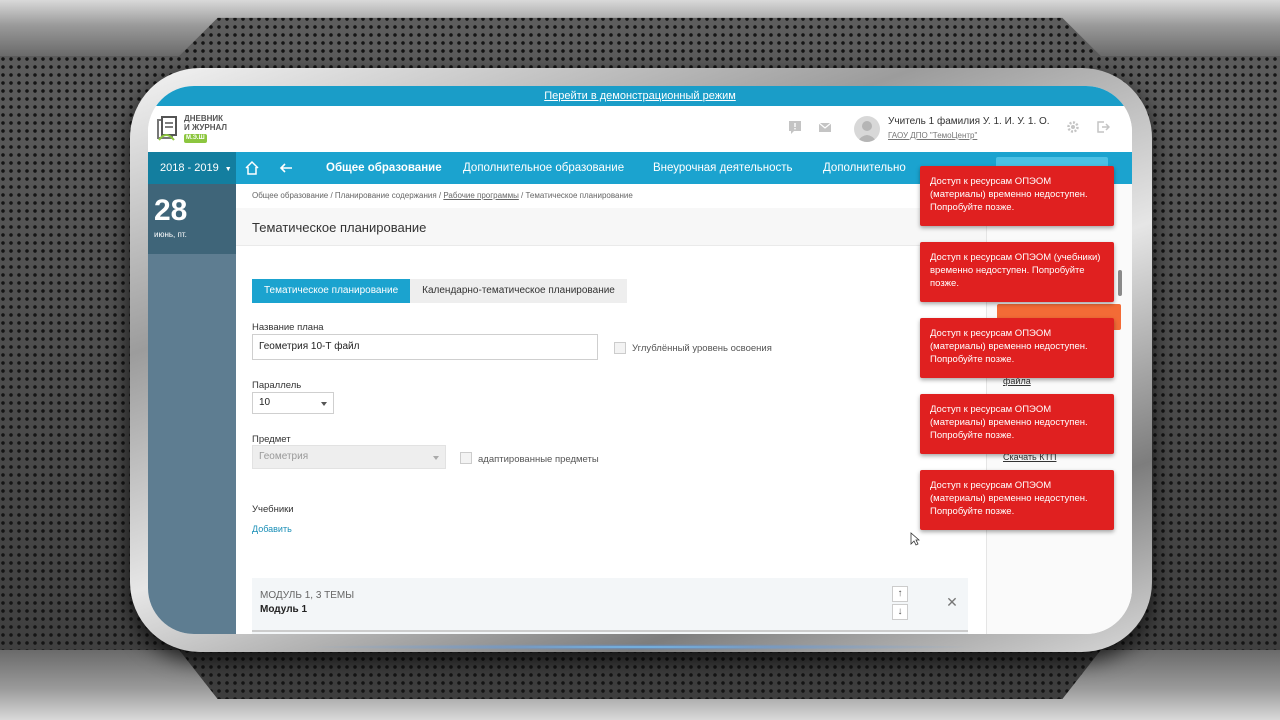  Describe the element at coordinates (339, 227) in the screenshot. I see `page-title: Тематическое планирование` at that location.